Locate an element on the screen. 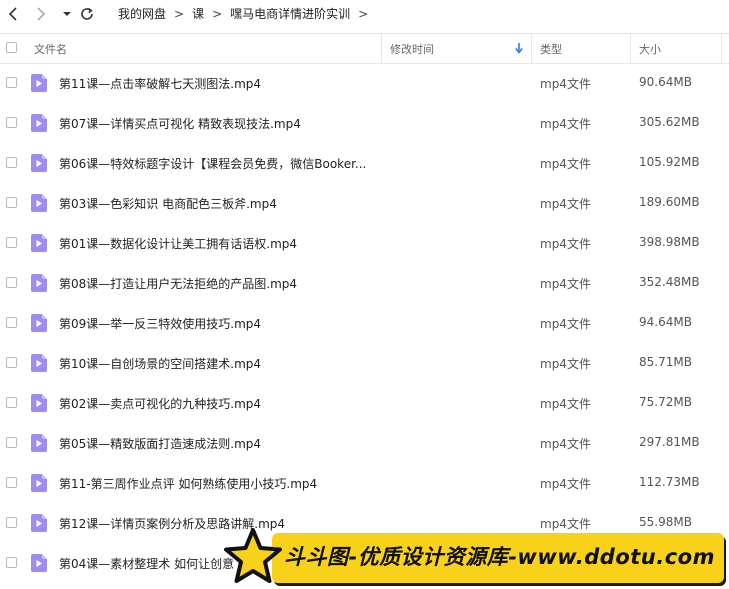  file-name: 第02课—卖点可视化的九种技巧.mp4 is located at coordinates (160, 403).